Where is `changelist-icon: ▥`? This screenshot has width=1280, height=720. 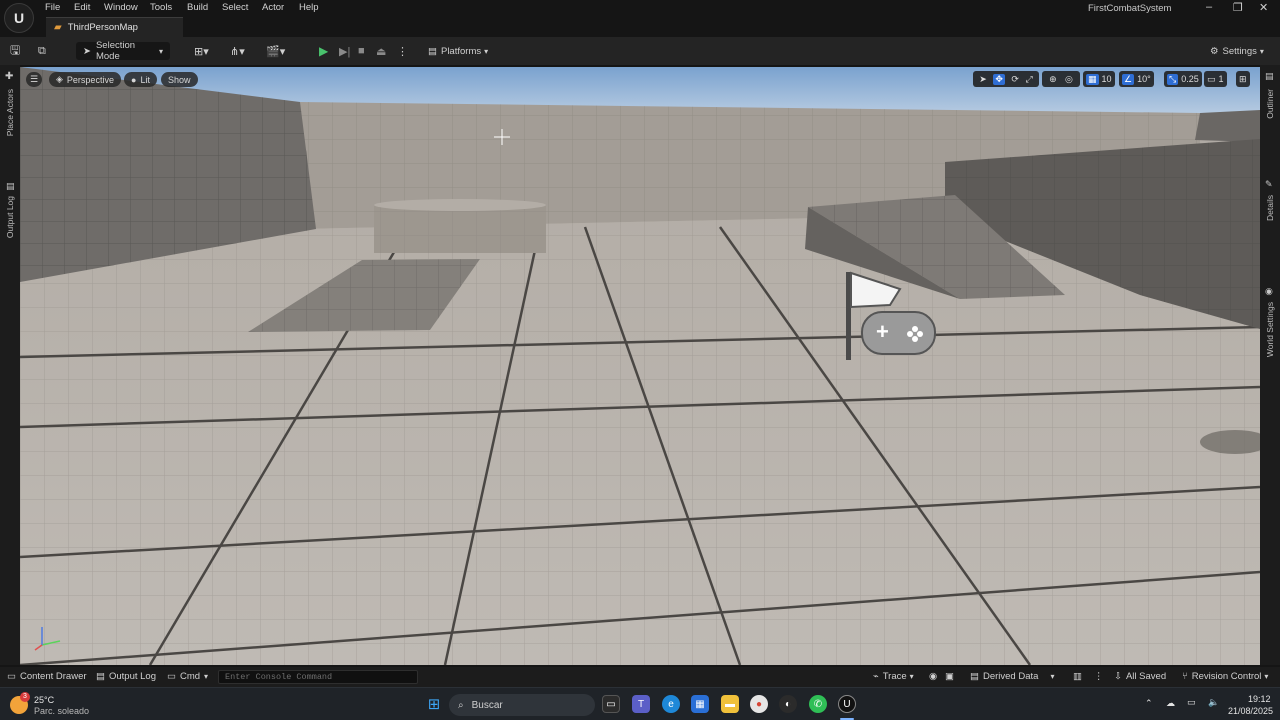
changelist-icon: ▥ is located at coordinates (1077, 676).